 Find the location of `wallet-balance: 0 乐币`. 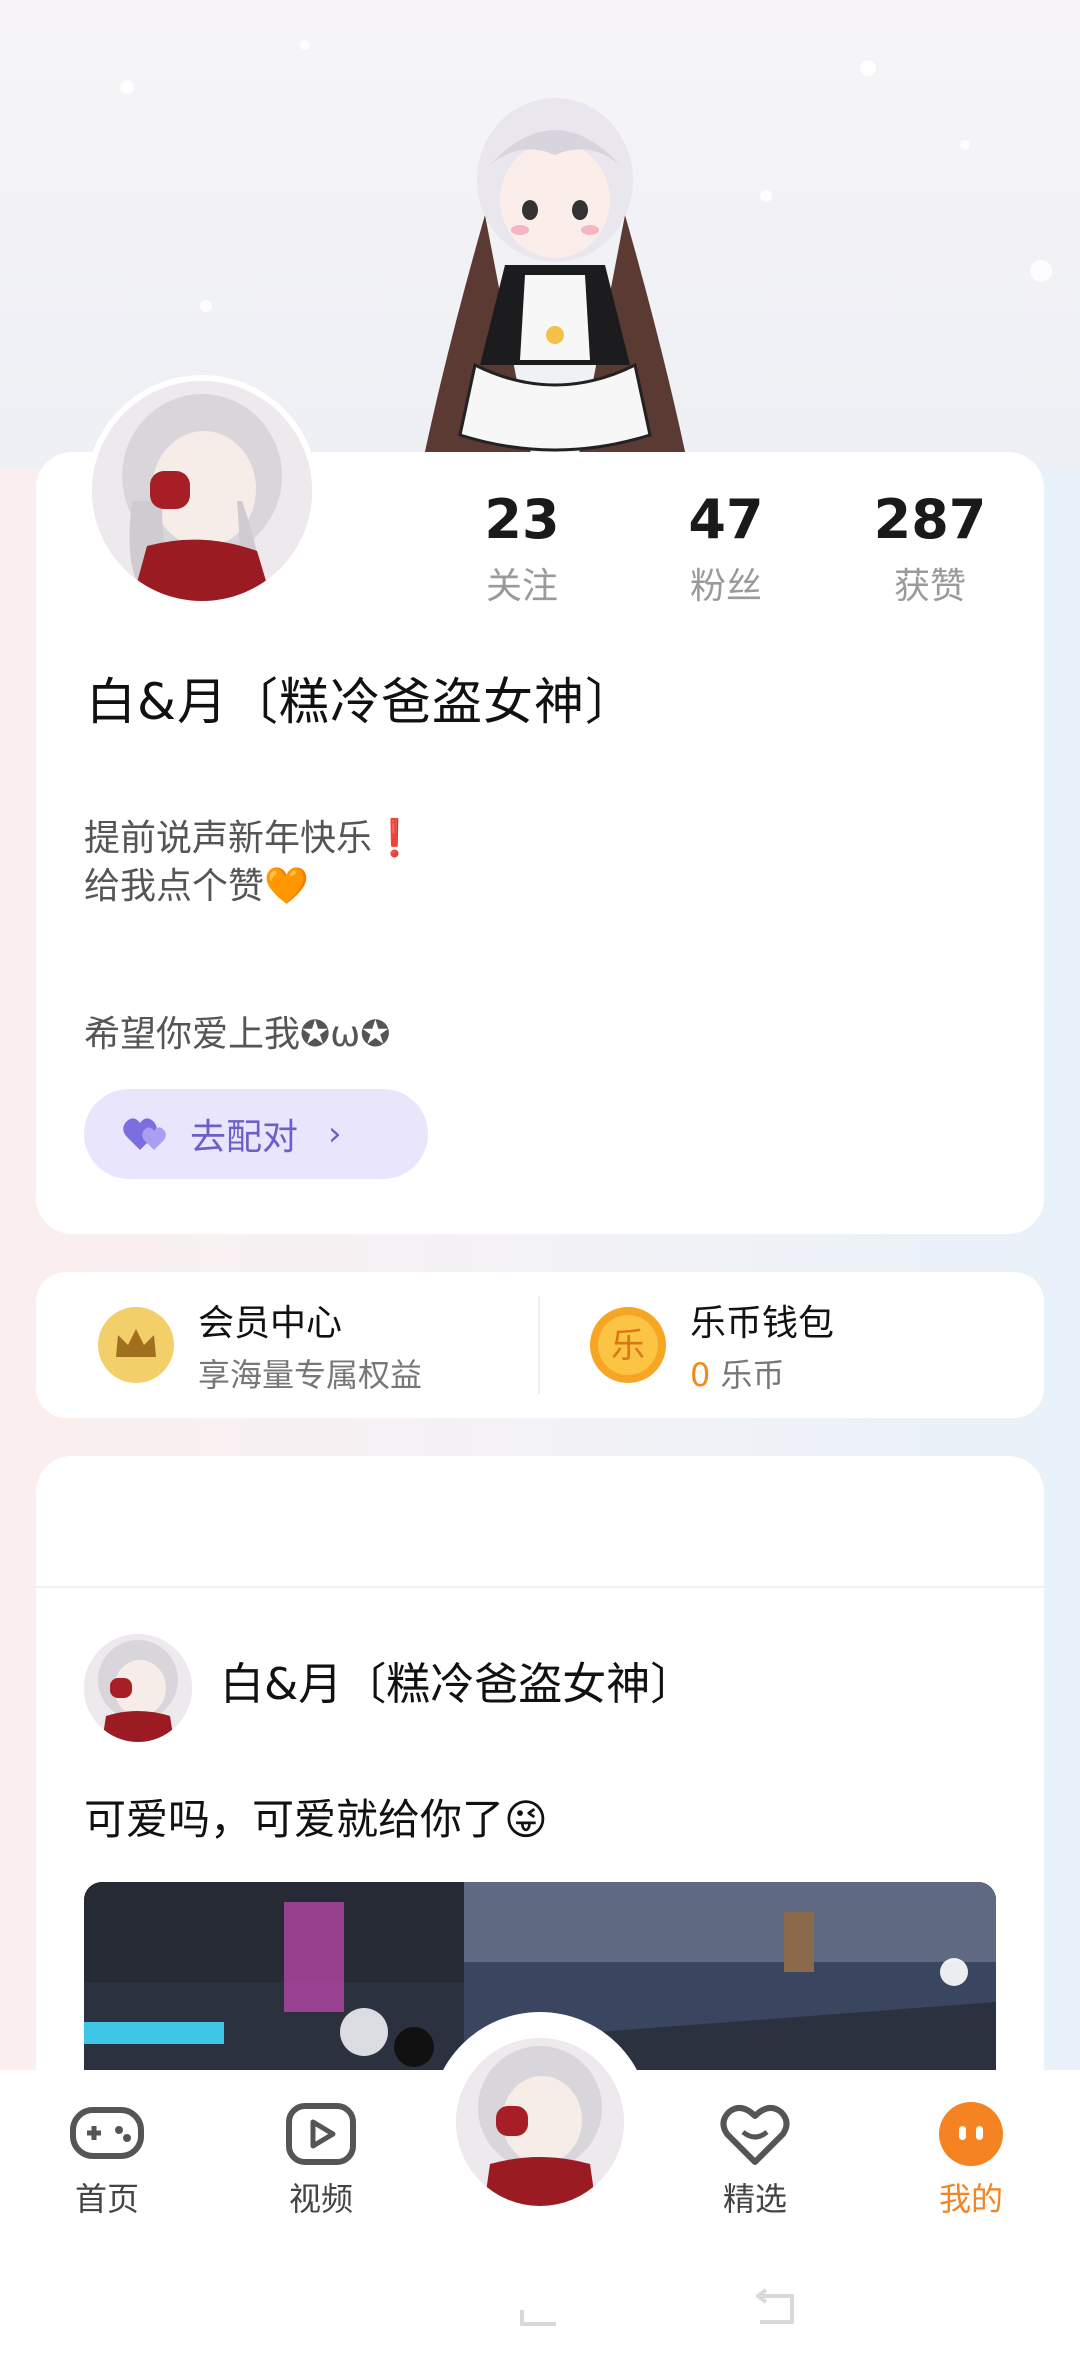

wallet-balance: 0 乐币 is located at coordinates (762, 1373).